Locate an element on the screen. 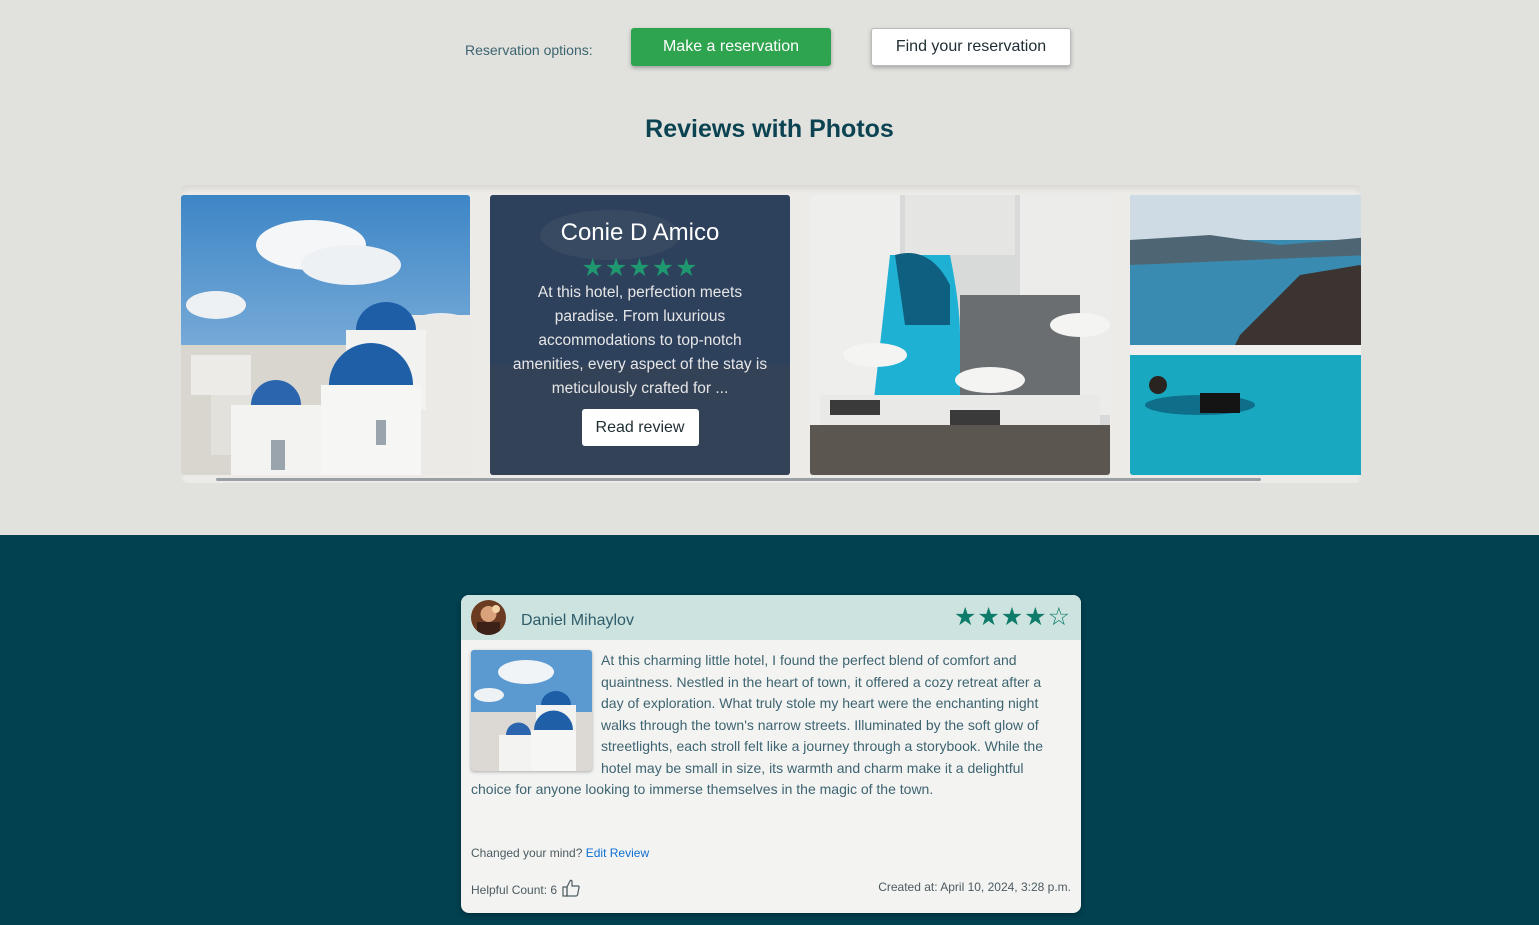 The image size is (1539, 925). rating-stars: ★★★★☆ is located at coordinates (1012, 617).